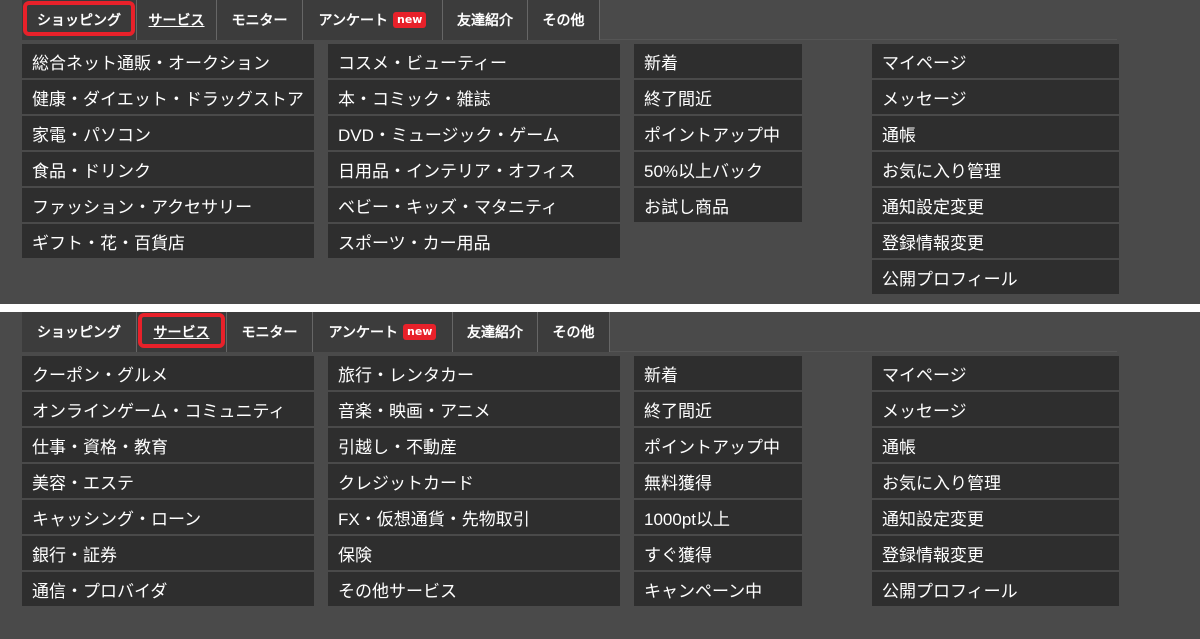  What do you see at coordinates (168, 517) in the screenshot?
I see `menu-item: キャッシング・ローン` at bounding box center [168, 517].